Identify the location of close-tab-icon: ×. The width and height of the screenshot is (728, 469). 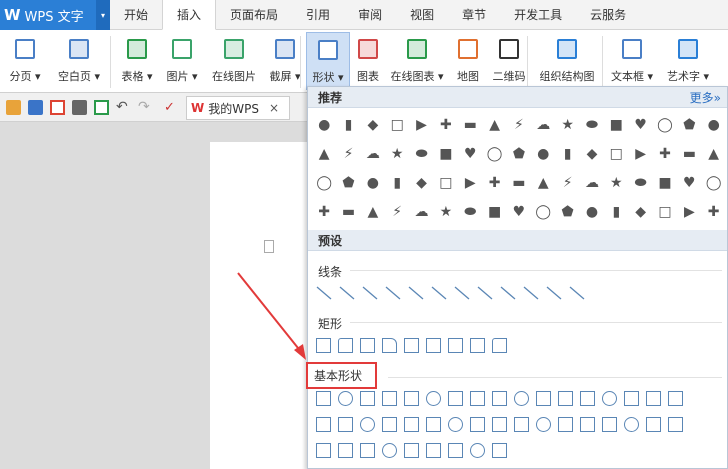
(274, 108).